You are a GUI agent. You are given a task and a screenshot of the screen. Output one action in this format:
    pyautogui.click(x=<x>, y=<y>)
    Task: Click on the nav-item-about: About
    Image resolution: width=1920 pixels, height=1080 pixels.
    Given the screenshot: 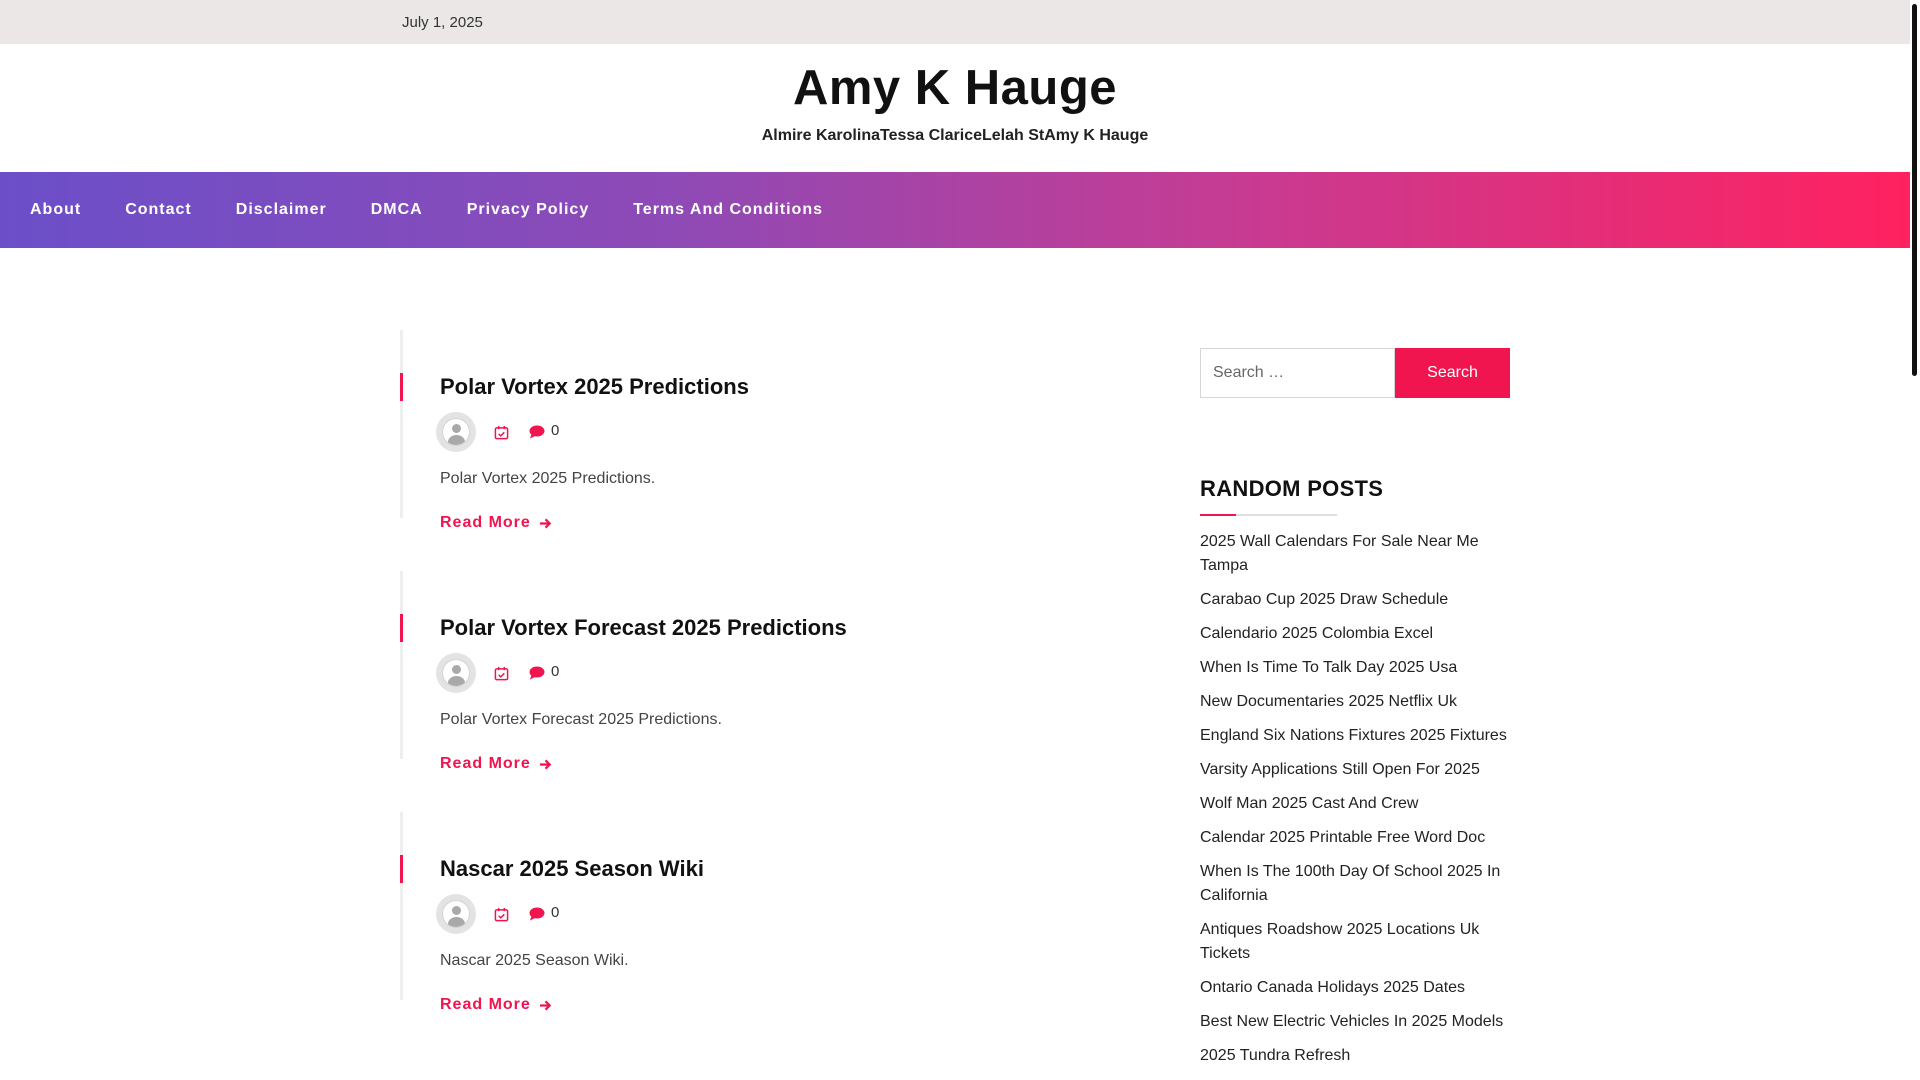 What is the action you would take?
    pyautogui.click(x=55, y=210)
    